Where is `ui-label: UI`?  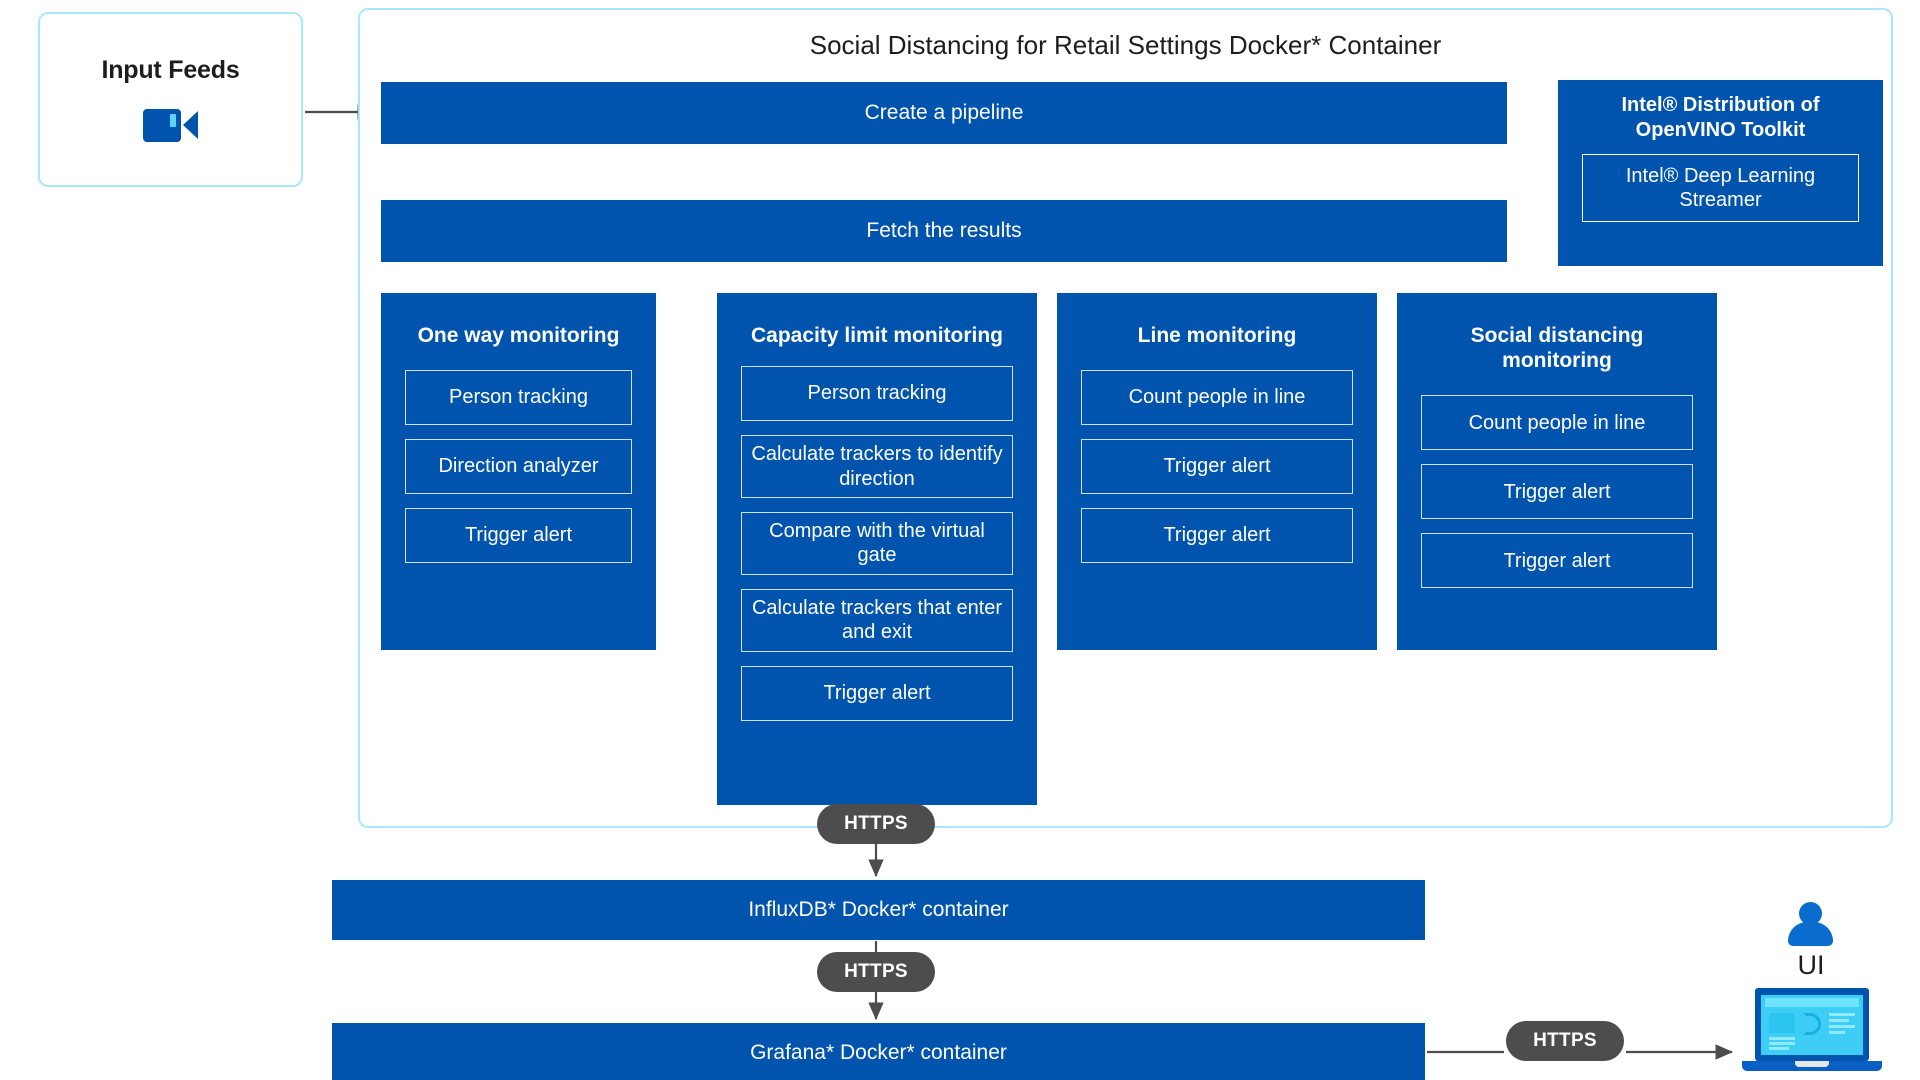
ui-label: UI is located at coordinates (1811, 965).